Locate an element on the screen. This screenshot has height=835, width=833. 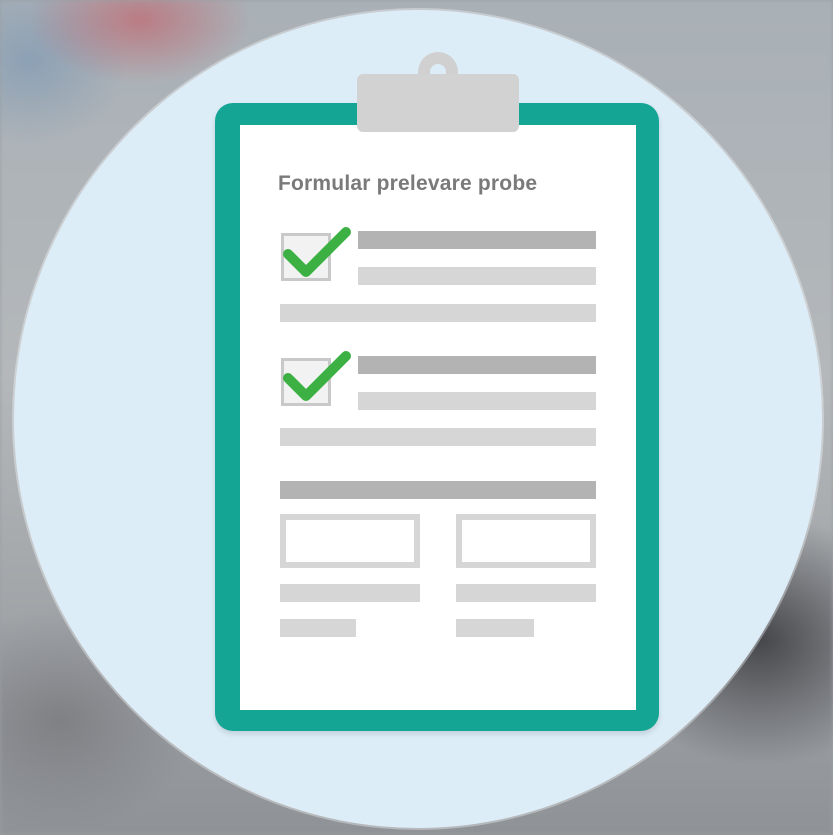
field-box-left is located at coordinates (350, 541).